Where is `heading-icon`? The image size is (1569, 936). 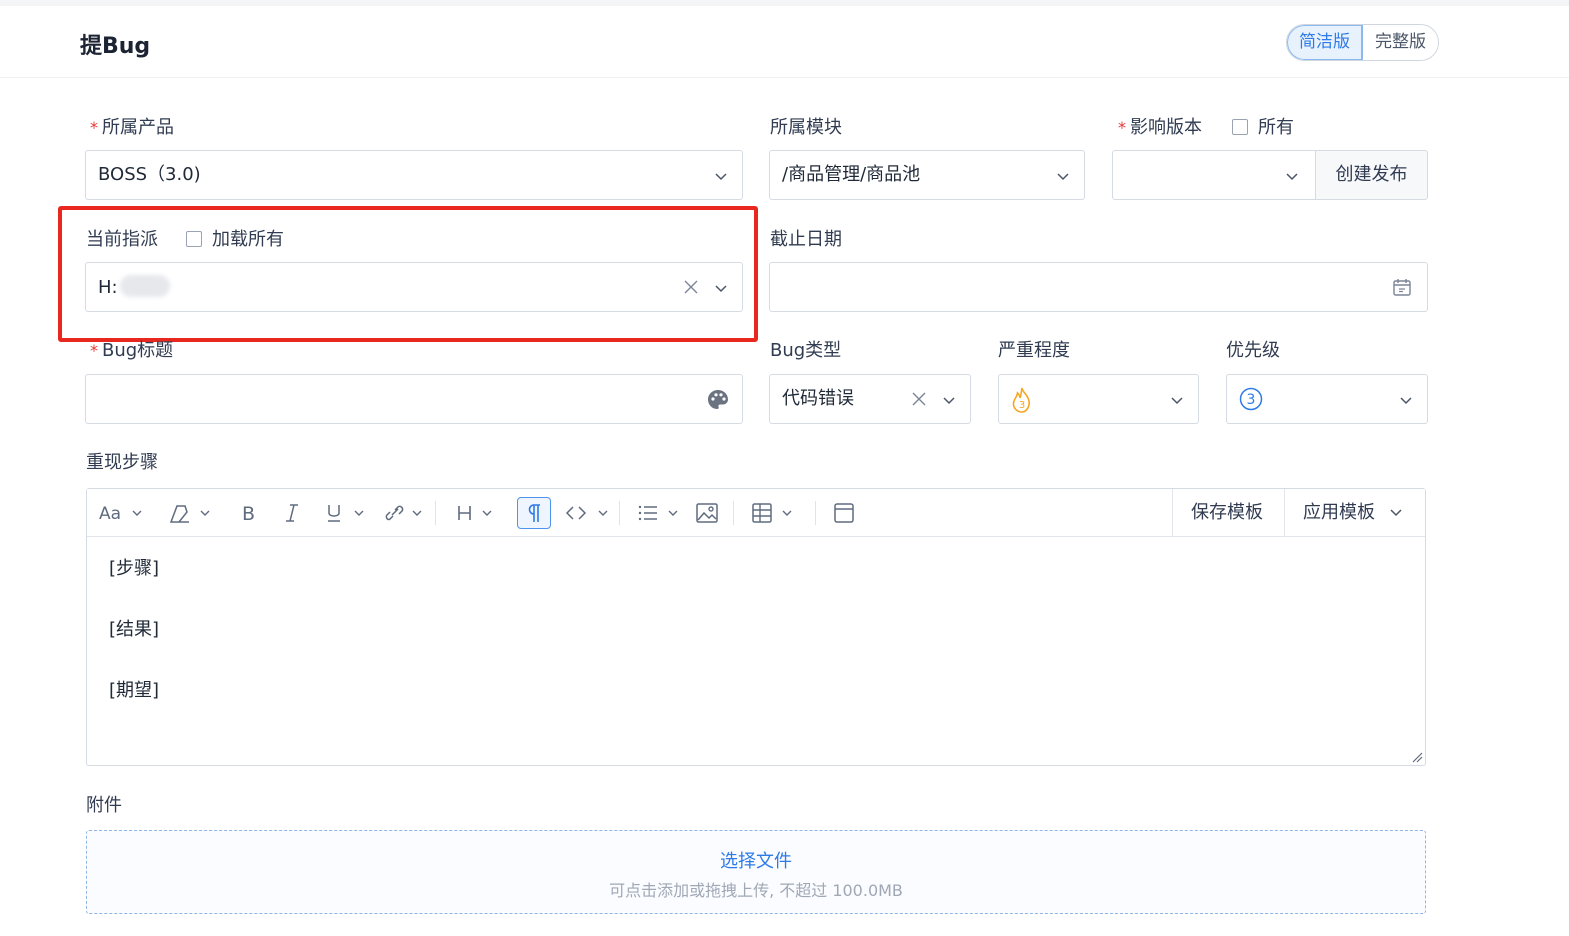
heading-icon is located at coordinates (475, 513).